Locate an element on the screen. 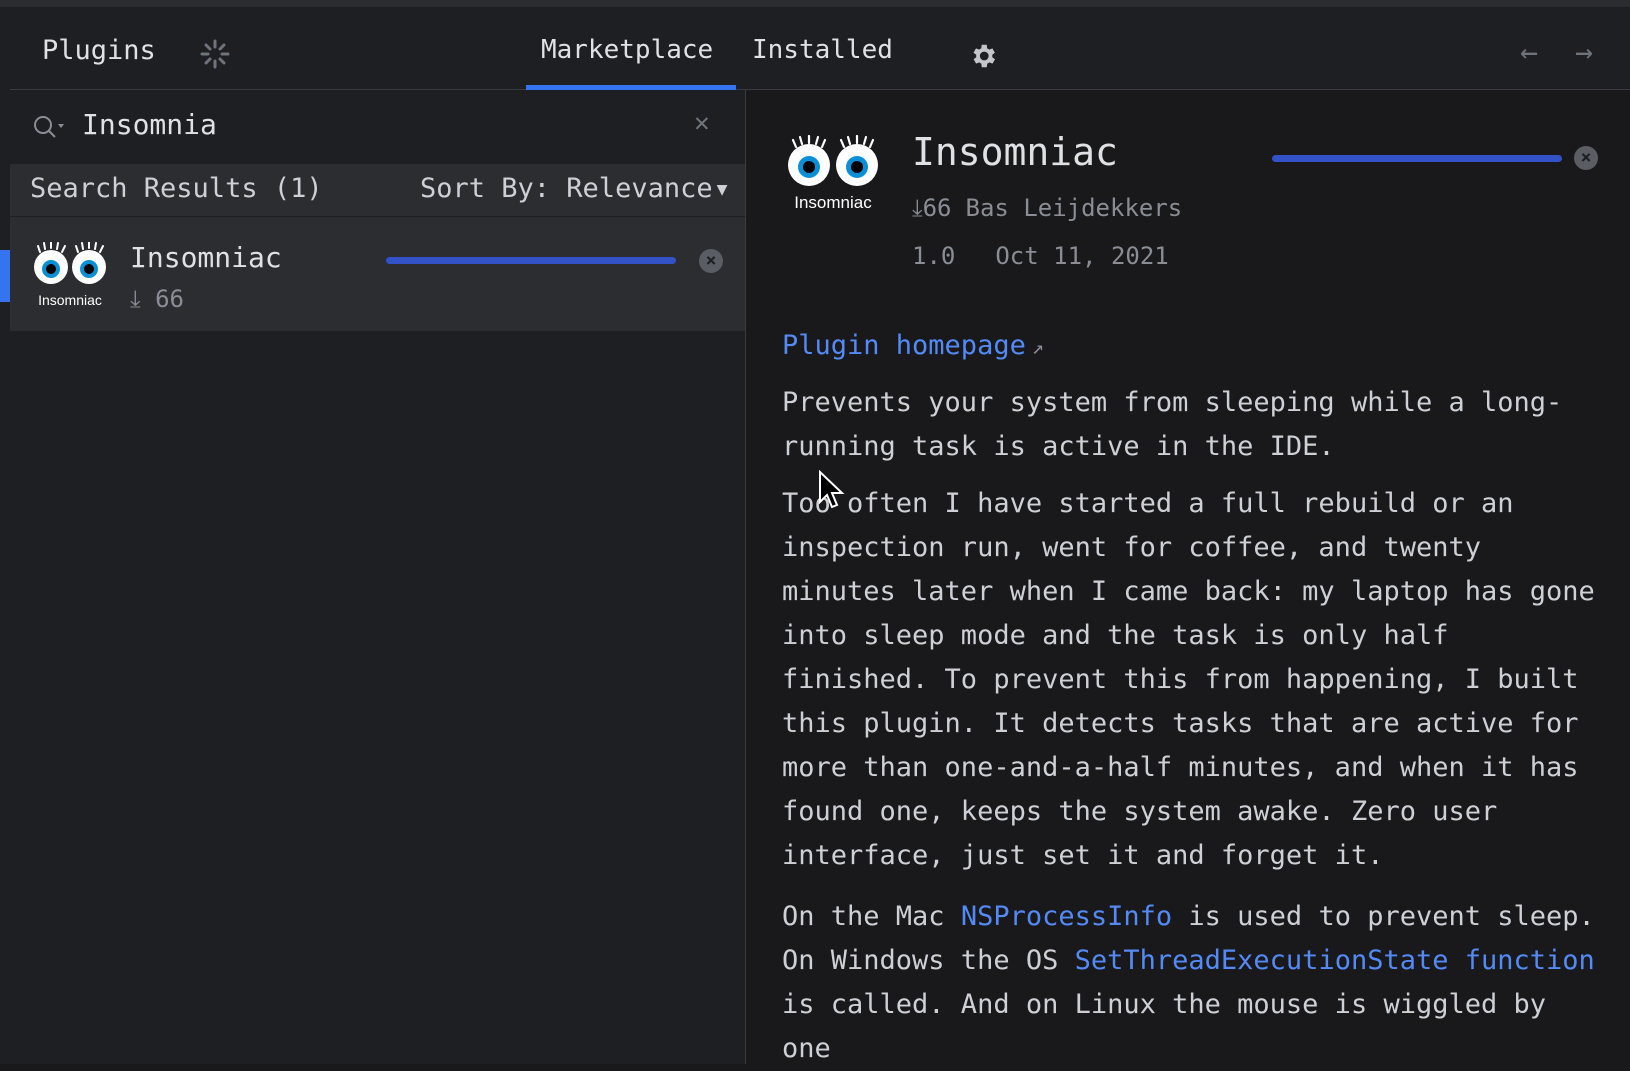 The height and width of the screenshot is (1071, 1630). search-bar: Insomnia ✕ is located at coordinates (377, 127).